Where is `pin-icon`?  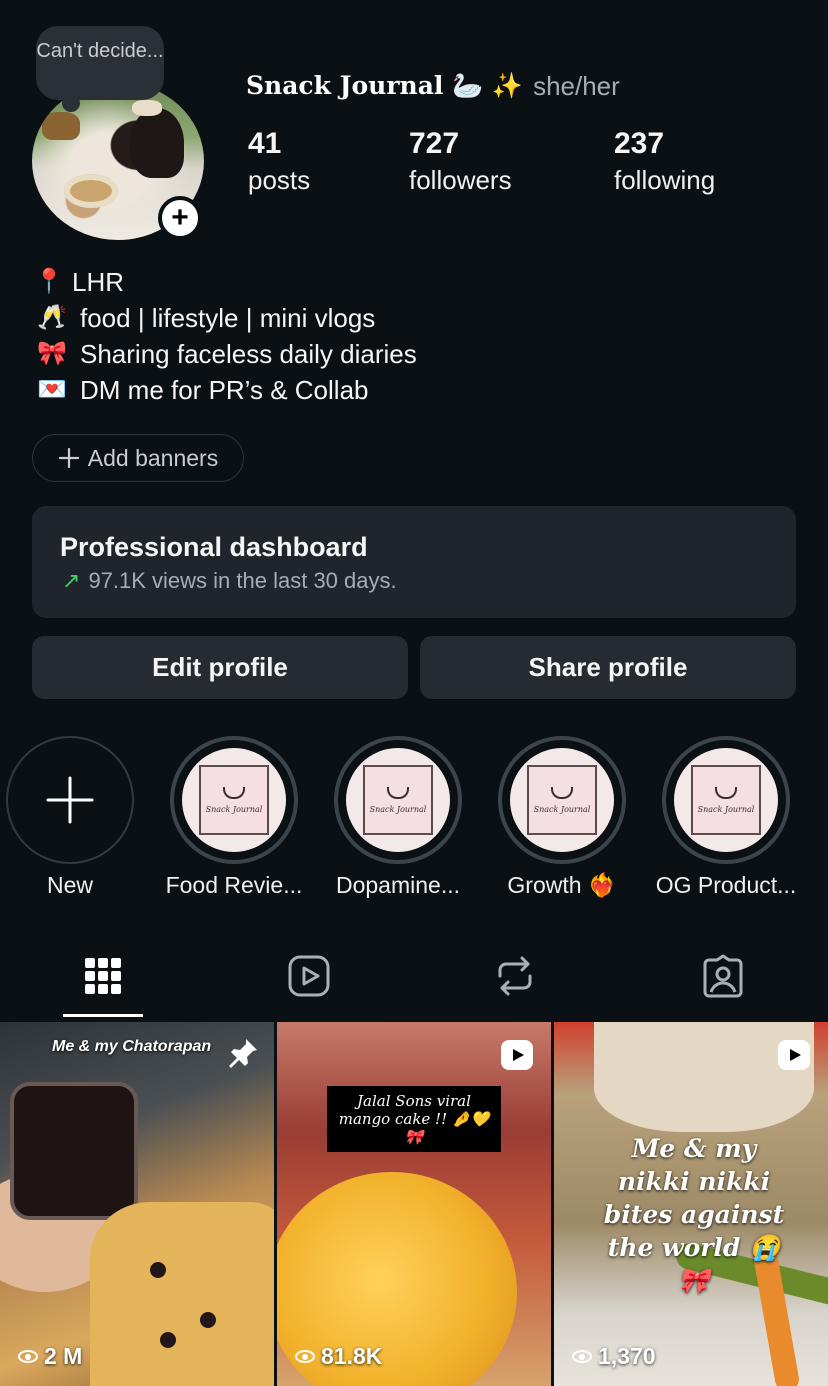 pin-icon is located at coordinates (243, 1053).